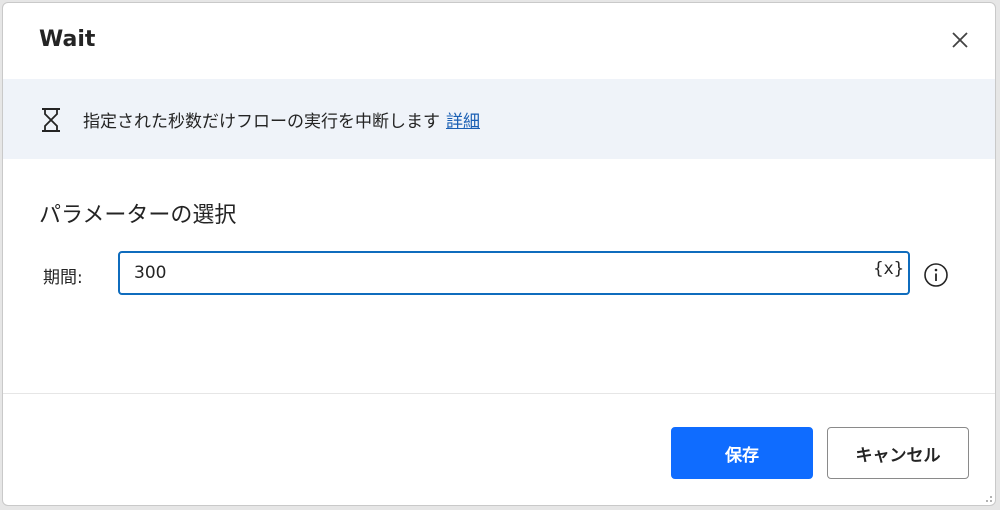 Image resolution: width=1000 pixels, height=510 pixels. Describe the element at coordinates (987, 497) in the screenshot. I see `resize-grip-icon` at that location.